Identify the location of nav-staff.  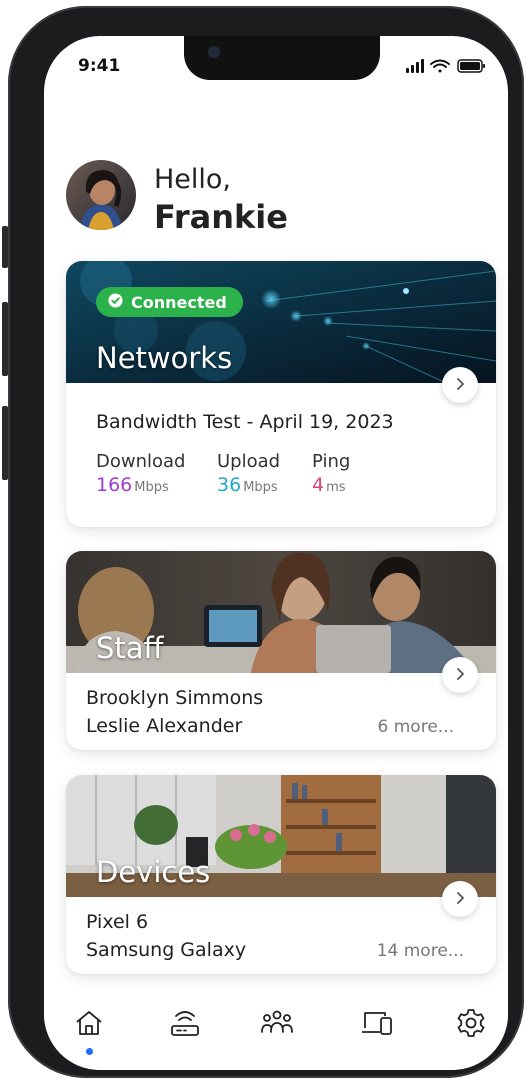
(277, 1023).